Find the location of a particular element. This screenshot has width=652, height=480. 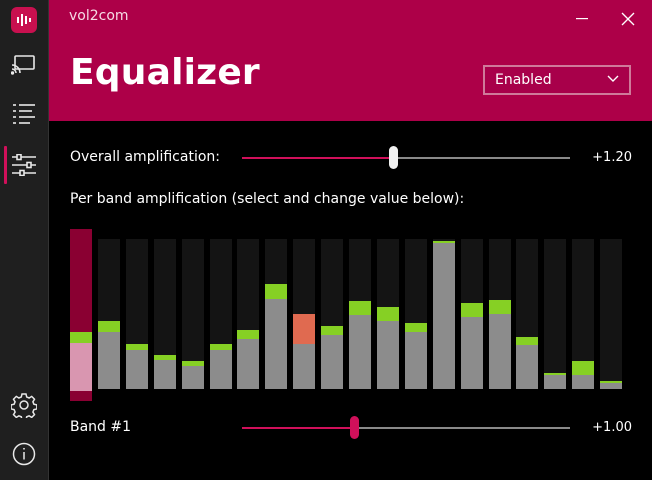

minimize-icon is located at coordinates (582, 19).